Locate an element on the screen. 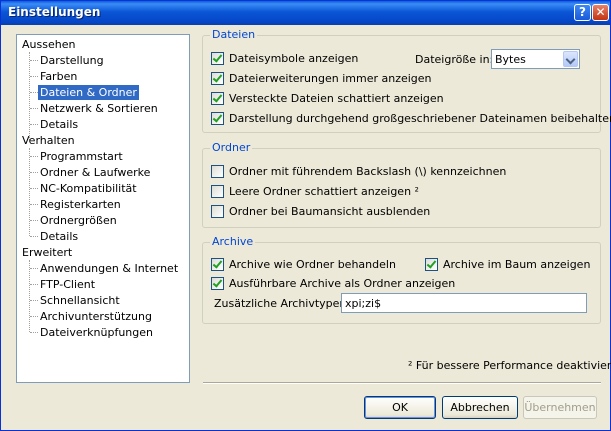 This screenshot has height=431, width=611. tree-item-nc-kompatibilitaet: NC-Kompatibilität is located at coordinates (88, 188).